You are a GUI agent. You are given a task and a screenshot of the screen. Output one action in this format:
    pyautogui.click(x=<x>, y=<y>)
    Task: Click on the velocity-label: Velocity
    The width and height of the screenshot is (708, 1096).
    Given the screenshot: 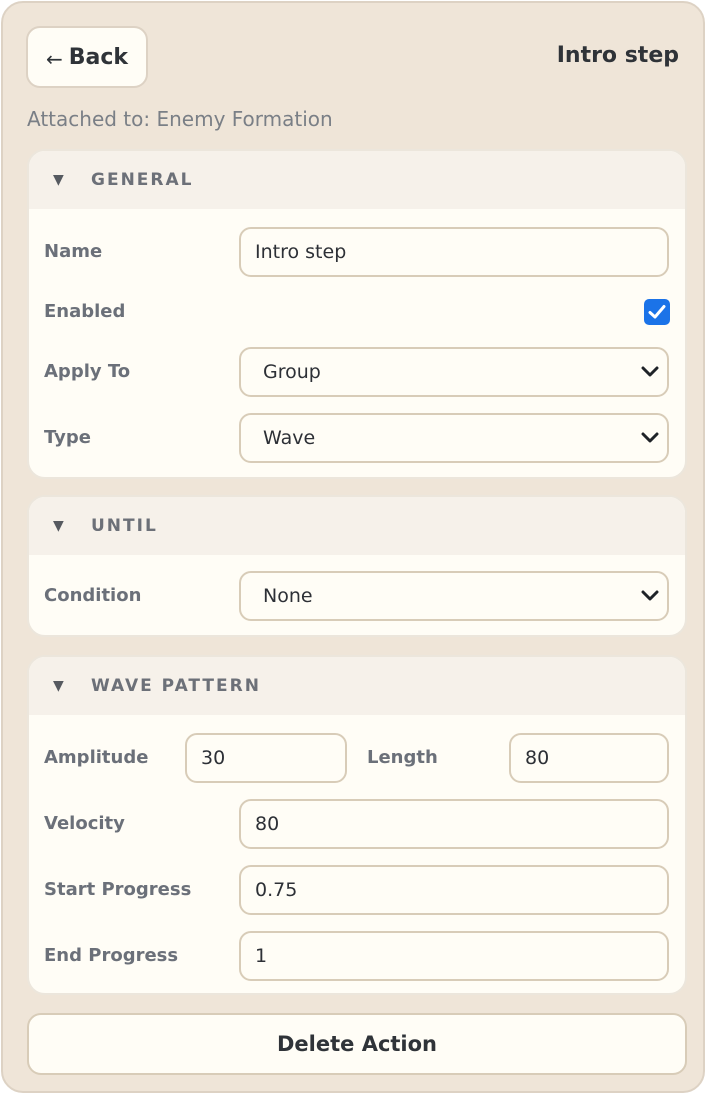 What is the action you would take?
    pyautogui.click(x=84, y=823)
    